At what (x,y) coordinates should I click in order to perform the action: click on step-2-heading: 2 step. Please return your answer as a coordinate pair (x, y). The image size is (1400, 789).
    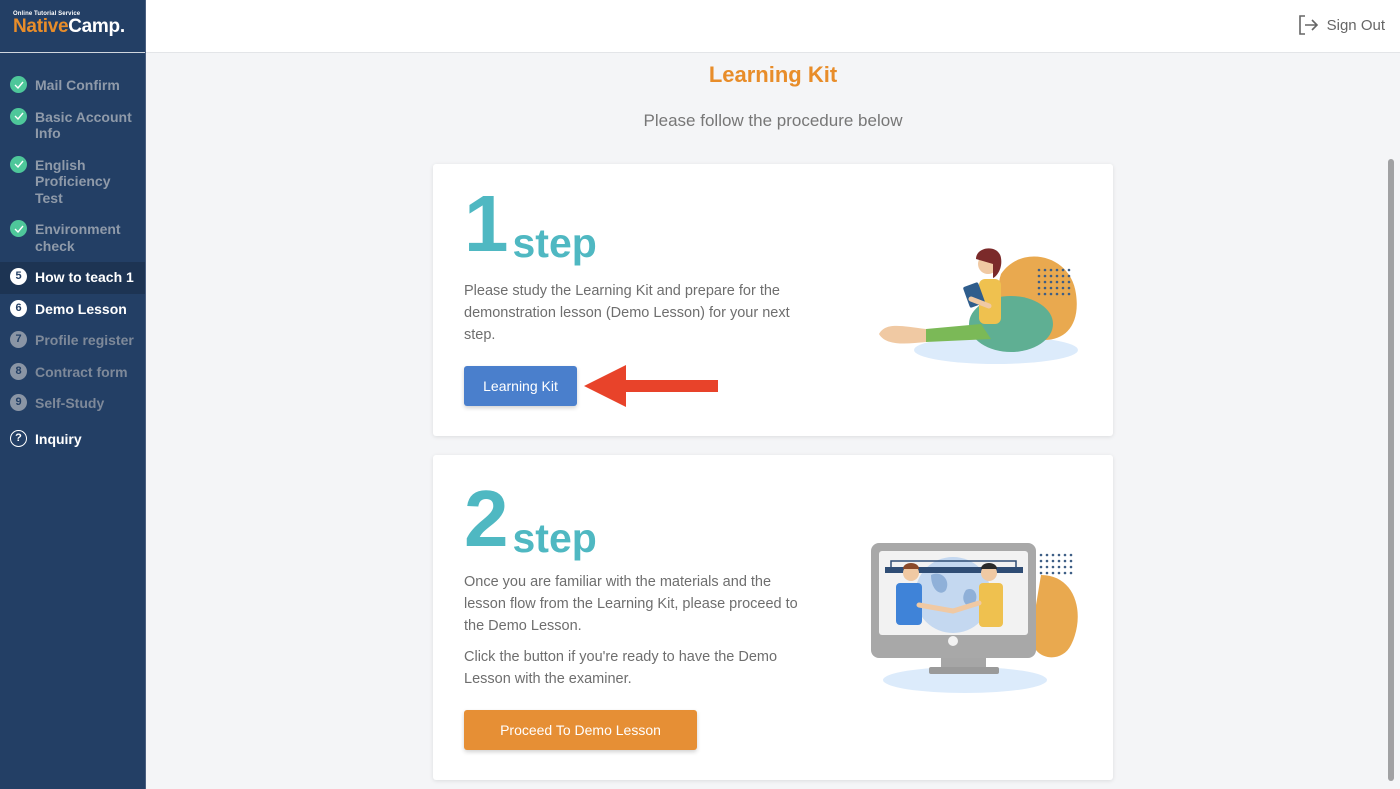
    Looking at the image, I should click on (530, 518).